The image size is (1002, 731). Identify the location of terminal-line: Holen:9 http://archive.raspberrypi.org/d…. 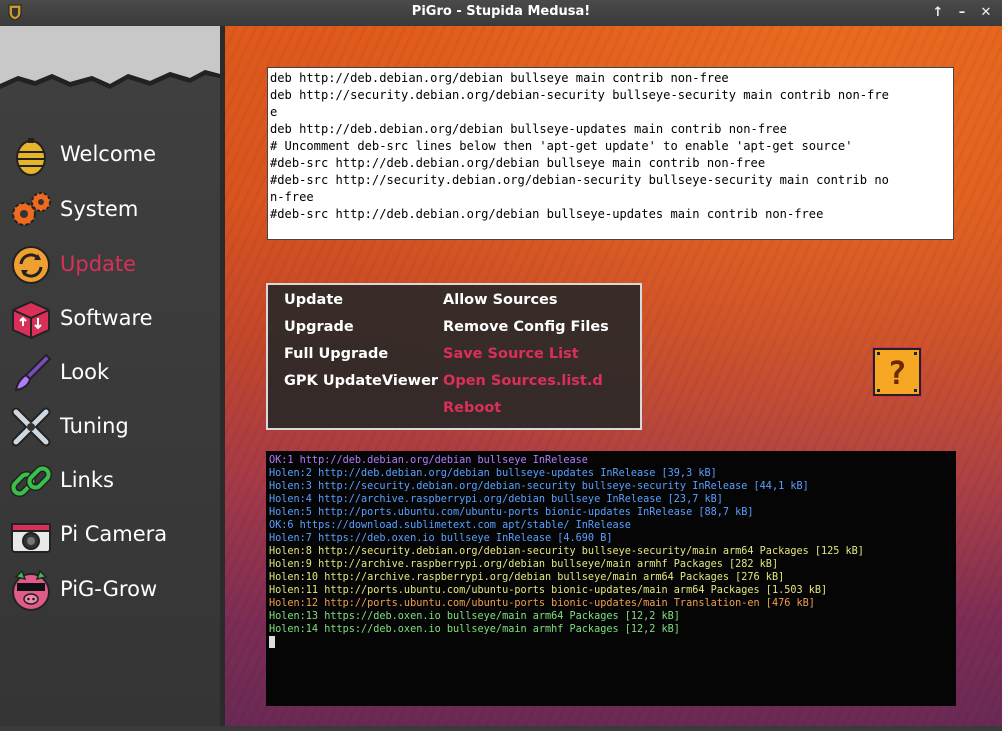
(524, 564).